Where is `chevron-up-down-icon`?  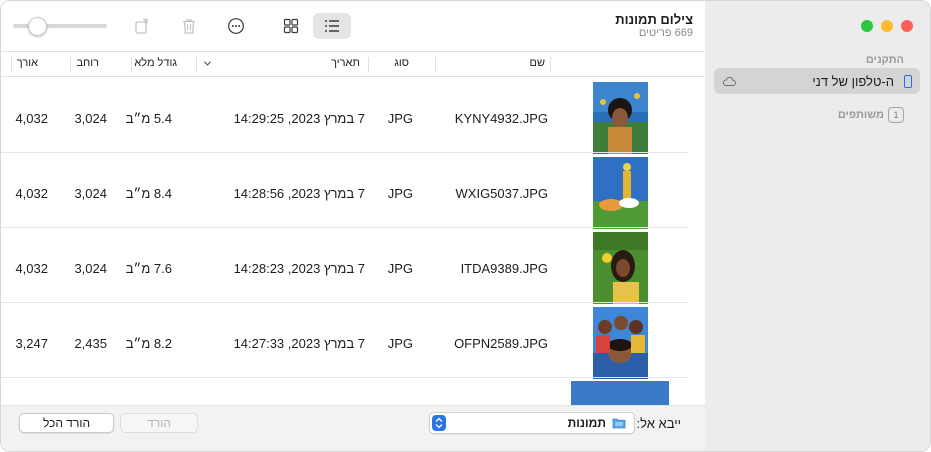 chevron-up-down-icon is located at coordinates (439, 423).